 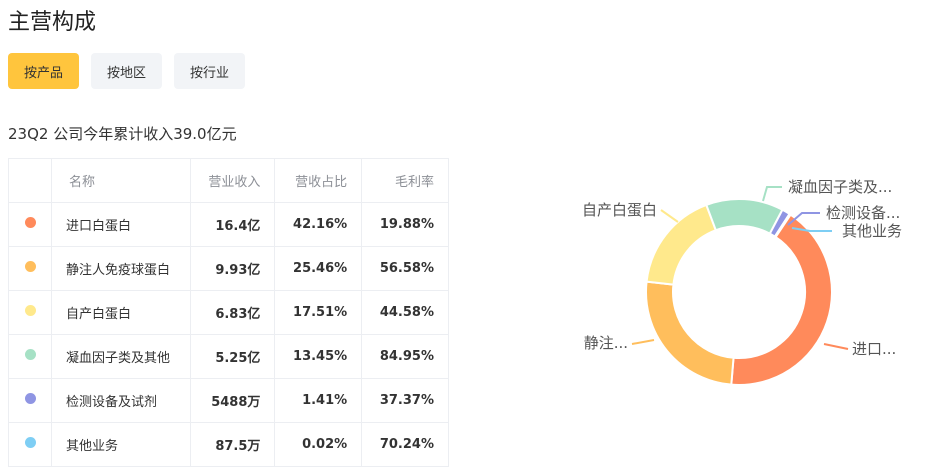 What do you see at coordinates (121, 400) in the screenshot?
I see `row-name: 检测设备及试剂` at bounding box center [121, 400].